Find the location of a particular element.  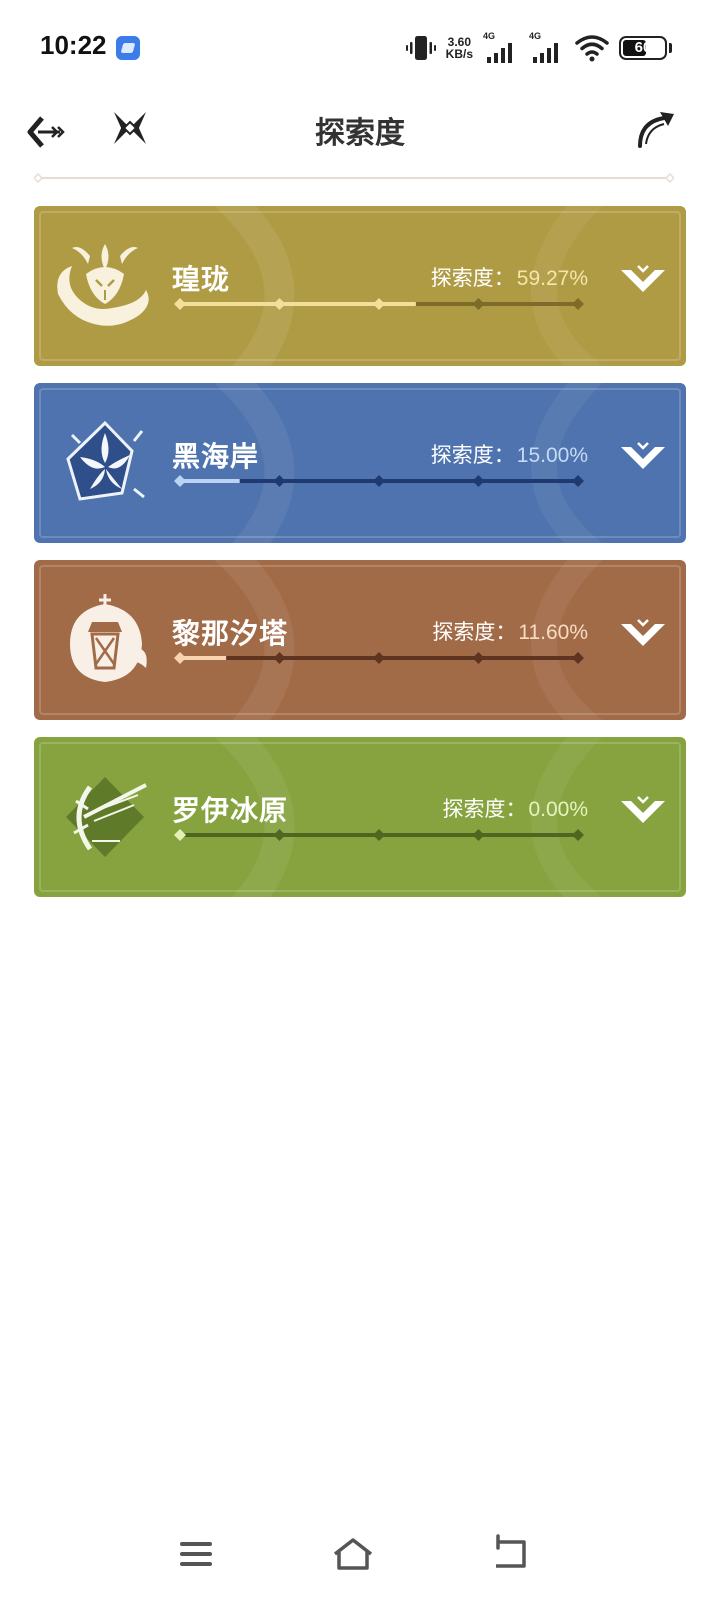

sim1-signal: 4G is located at coordinates (501, 47).